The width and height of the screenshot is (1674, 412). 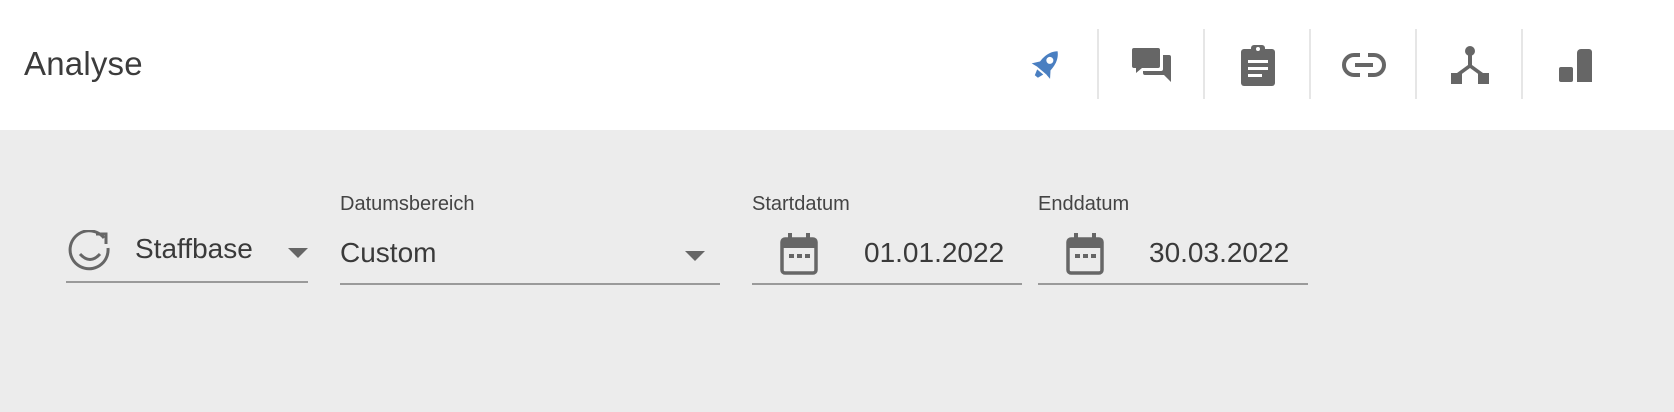 I want to click on nav-clipboard, so click(x=1258, y=65).